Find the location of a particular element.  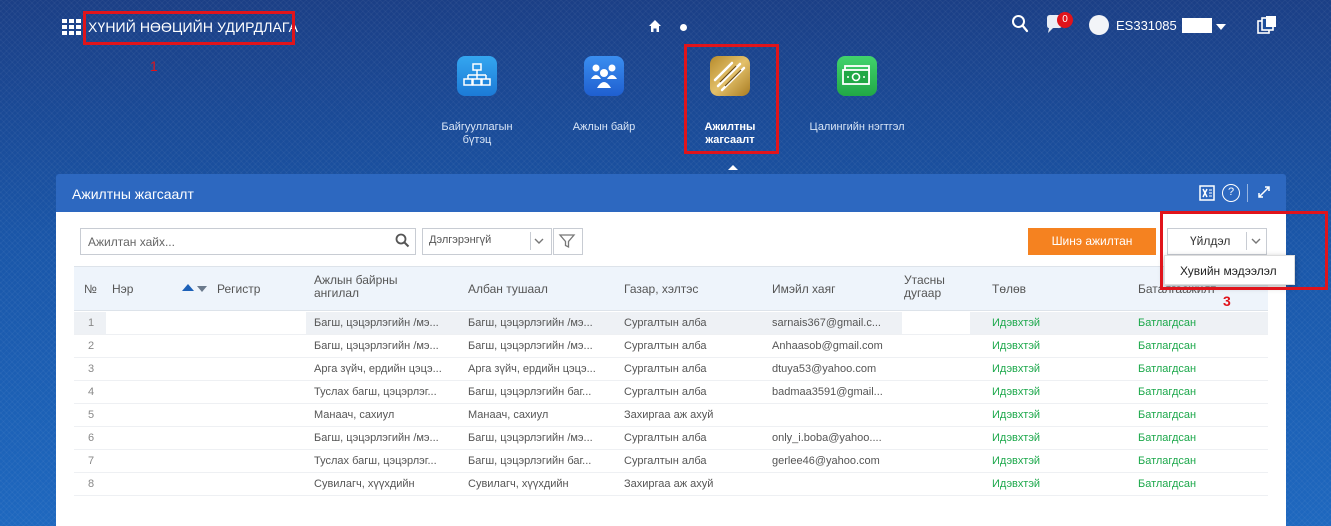

column-header-name: Нэр is located at coordinates (122, 289).